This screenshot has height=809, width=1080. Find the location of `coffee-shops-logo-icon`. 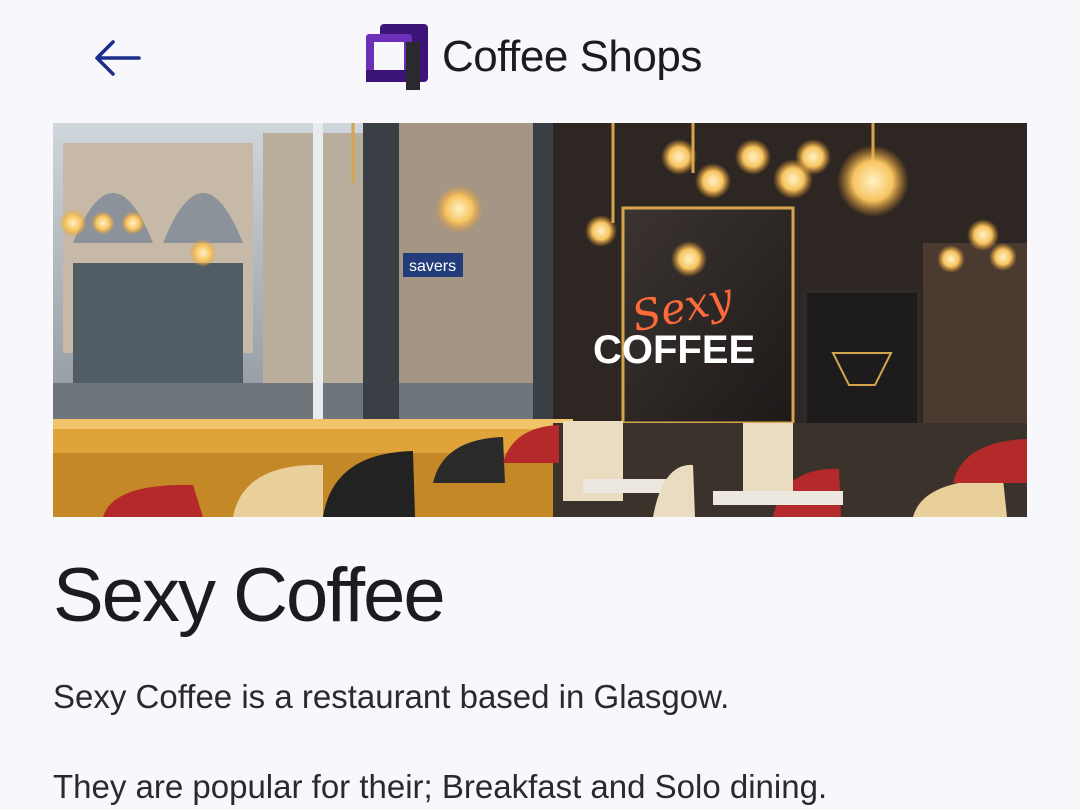

coffee-shops-logo-icon is located at coordinates (397, 57).